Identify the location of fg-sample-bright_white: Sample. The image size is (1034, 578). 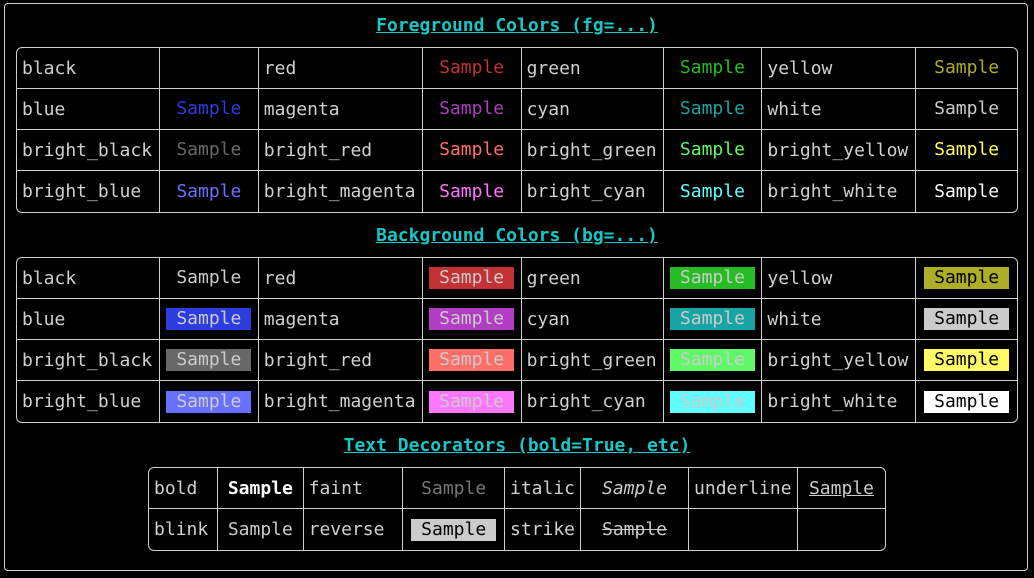
(967, 191).